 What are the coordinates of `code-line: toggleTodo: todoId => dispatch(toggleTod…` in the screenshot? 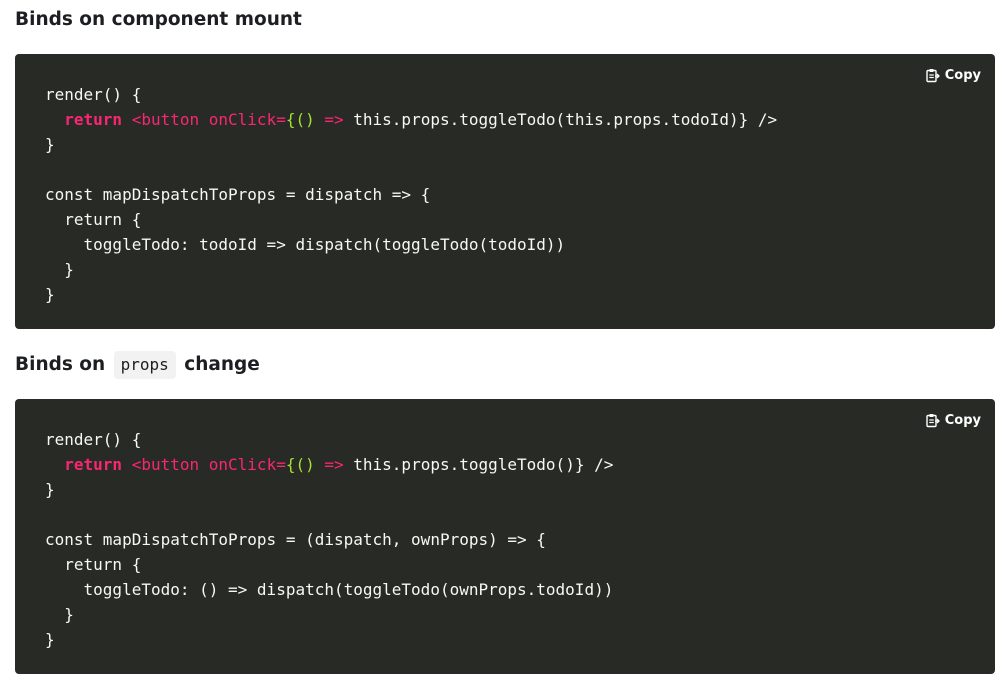 It's located at (305, 244).